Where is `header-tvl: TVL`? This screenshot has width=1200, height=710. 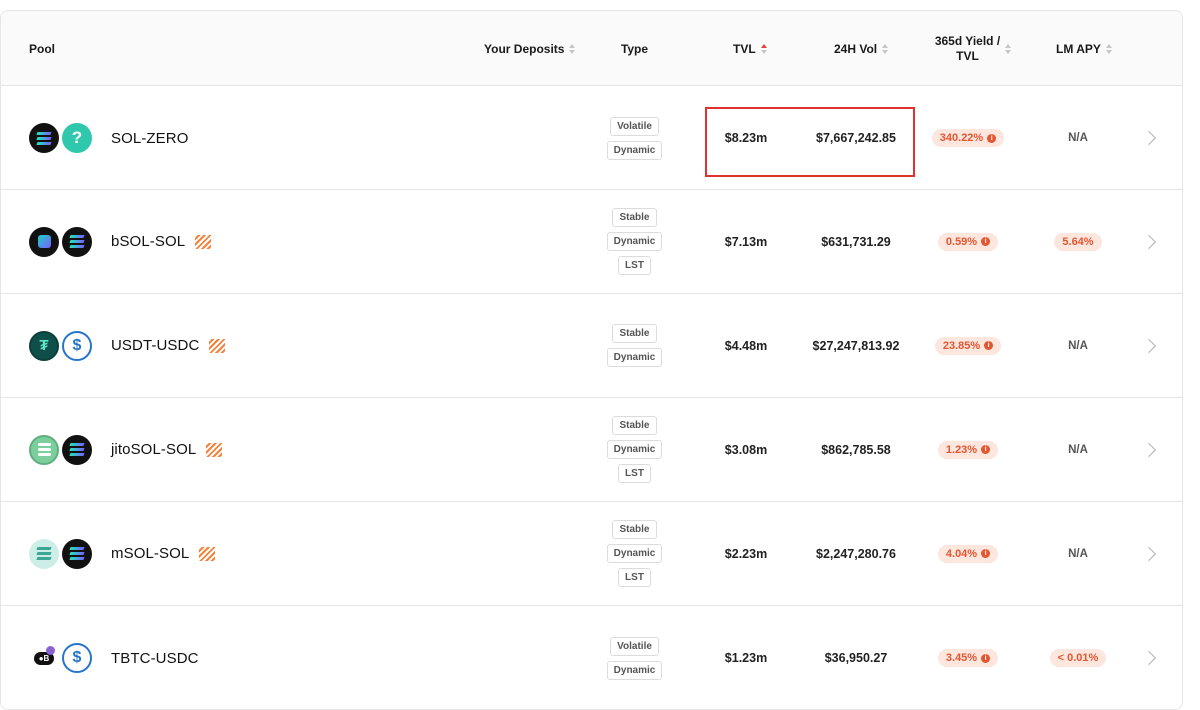 header-tvl: TVL is located at coordinates (750, 48).